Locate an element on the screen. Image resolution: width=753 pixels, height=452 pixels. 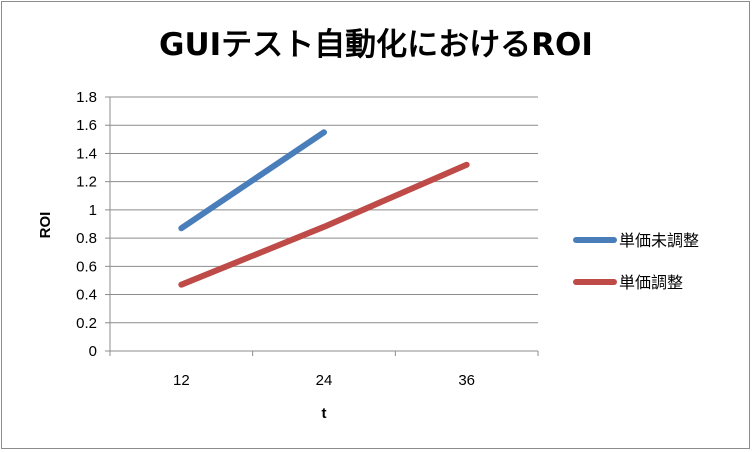
chart-title: GUIテスト自動化におけるROI is located at coordinates (376, 45).